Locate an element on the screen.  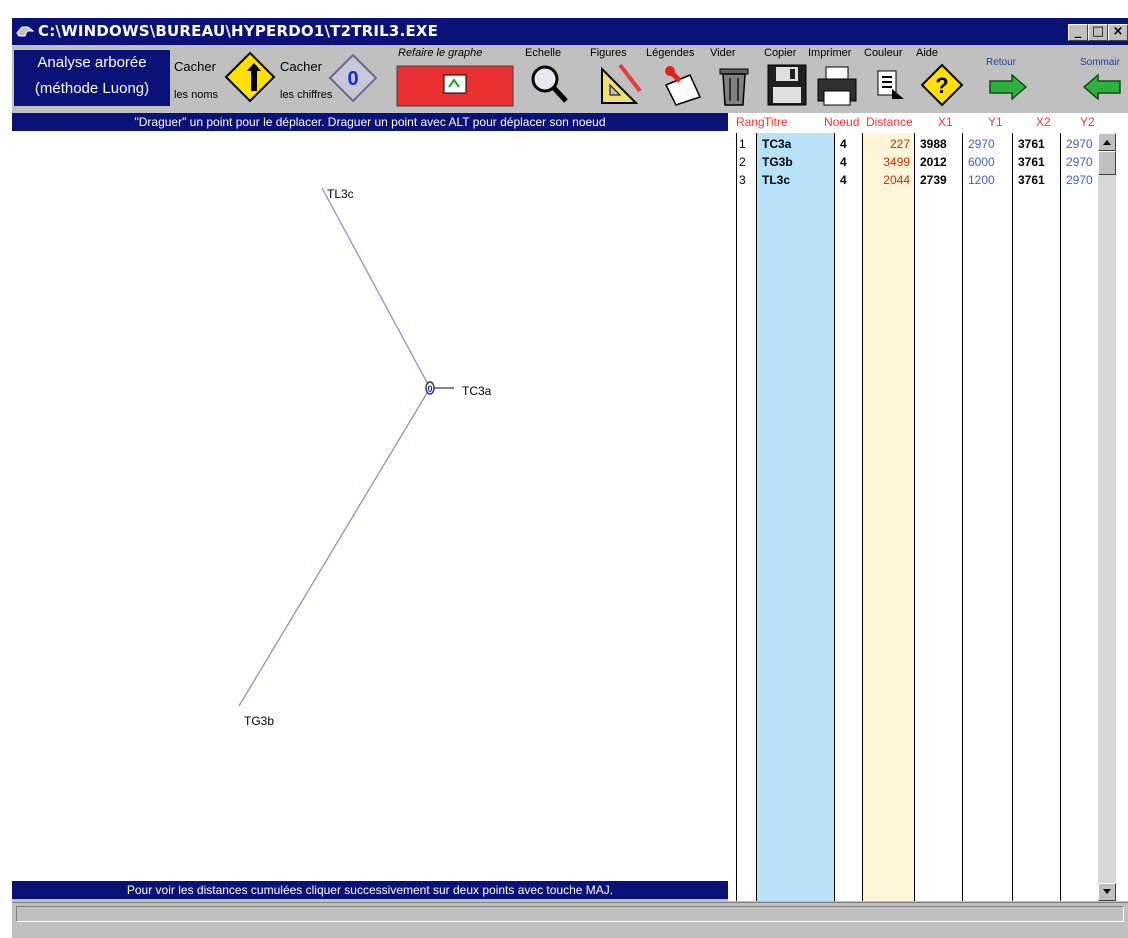
floppy-disk-icon is located at coordinates (787, 85).